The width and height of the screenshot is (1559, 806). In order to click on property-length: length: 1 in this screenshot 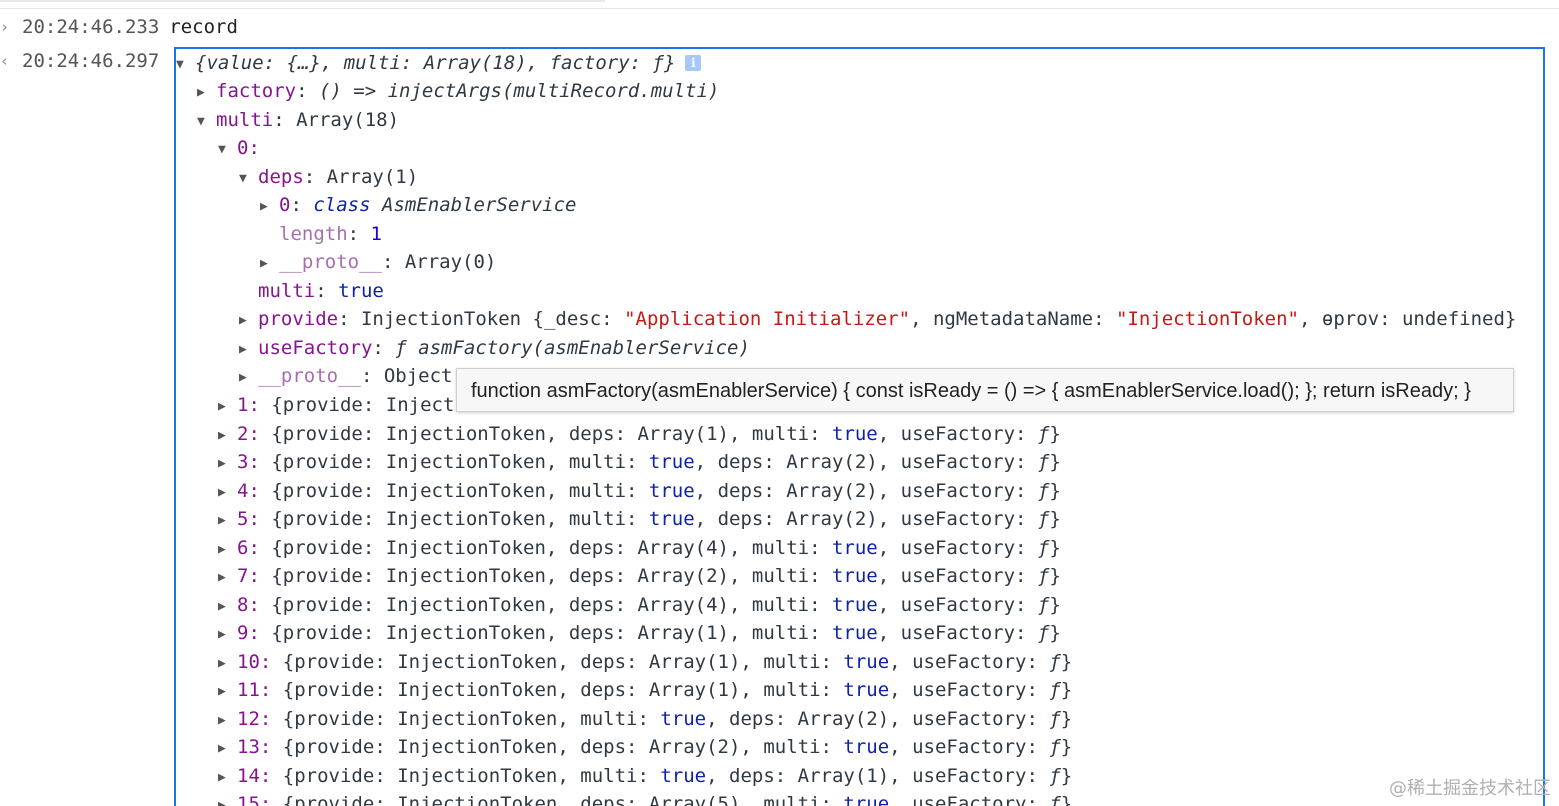, I will do `click(321, 234)`.